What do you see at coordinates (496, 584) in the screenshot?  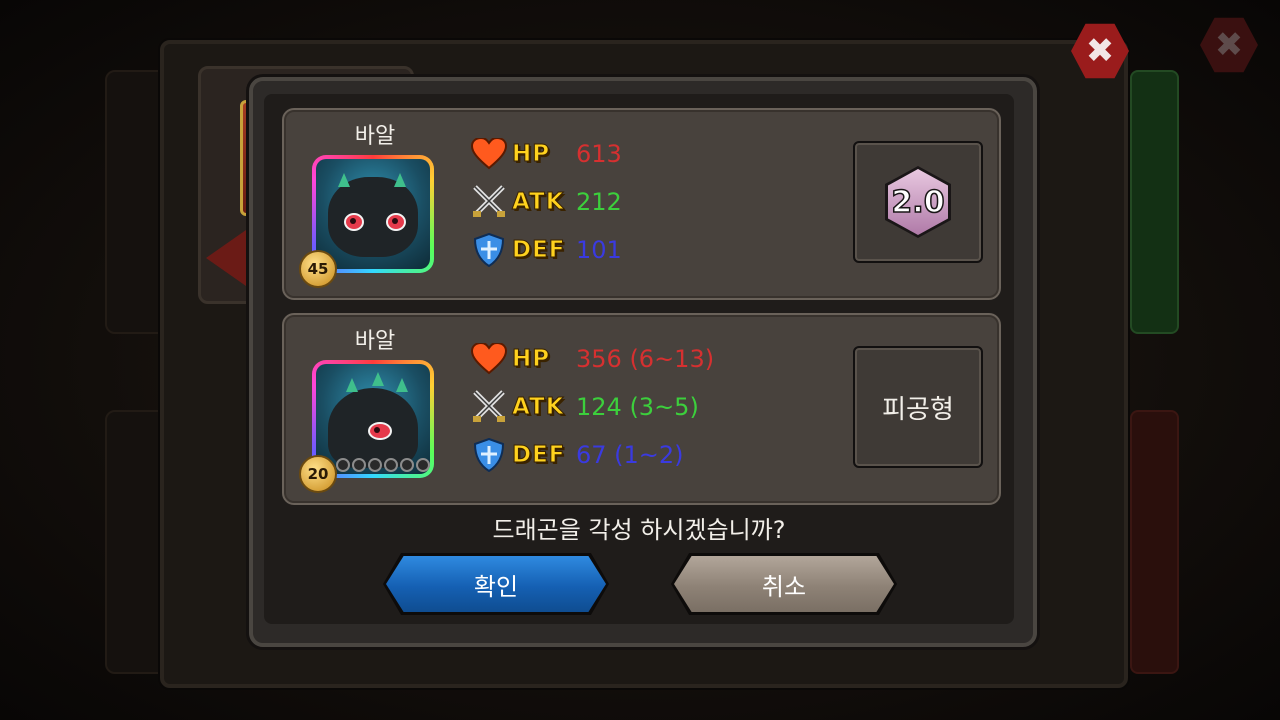 I see `confirm-button: 확인` at bounding box center [496, 584].